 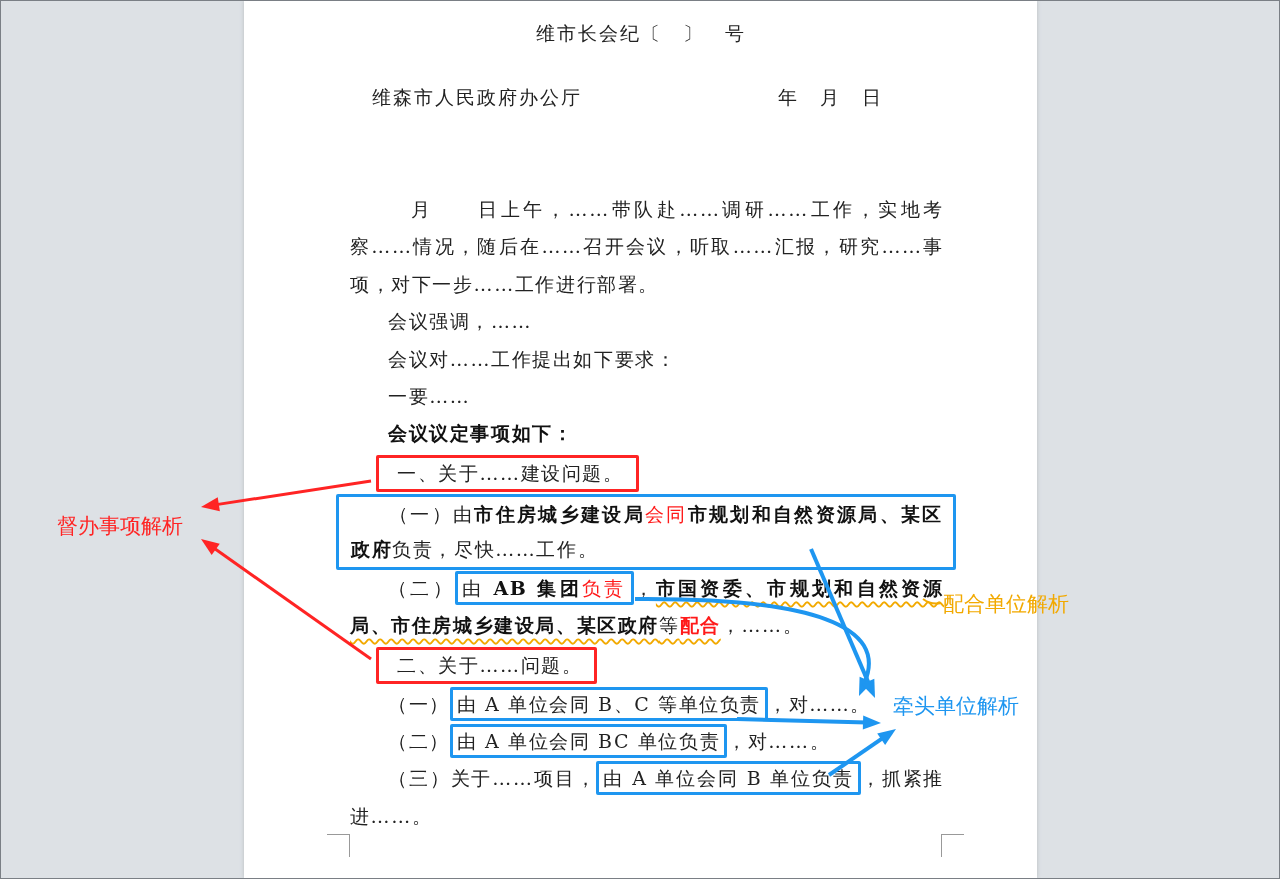 I want to click on document-number: 维市长会纪〔 〕 号, so click(x=640, y=33).